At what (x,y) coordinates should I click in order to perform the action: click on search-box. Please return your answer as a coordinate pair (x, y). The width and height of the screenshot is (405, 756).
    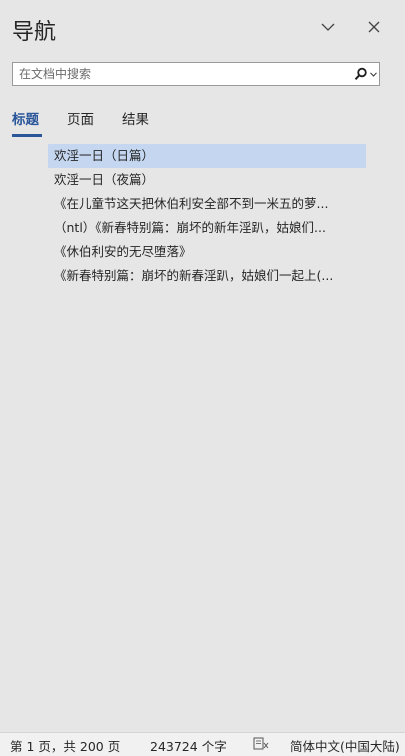
    Looking at the image, I should click on (196, 74).